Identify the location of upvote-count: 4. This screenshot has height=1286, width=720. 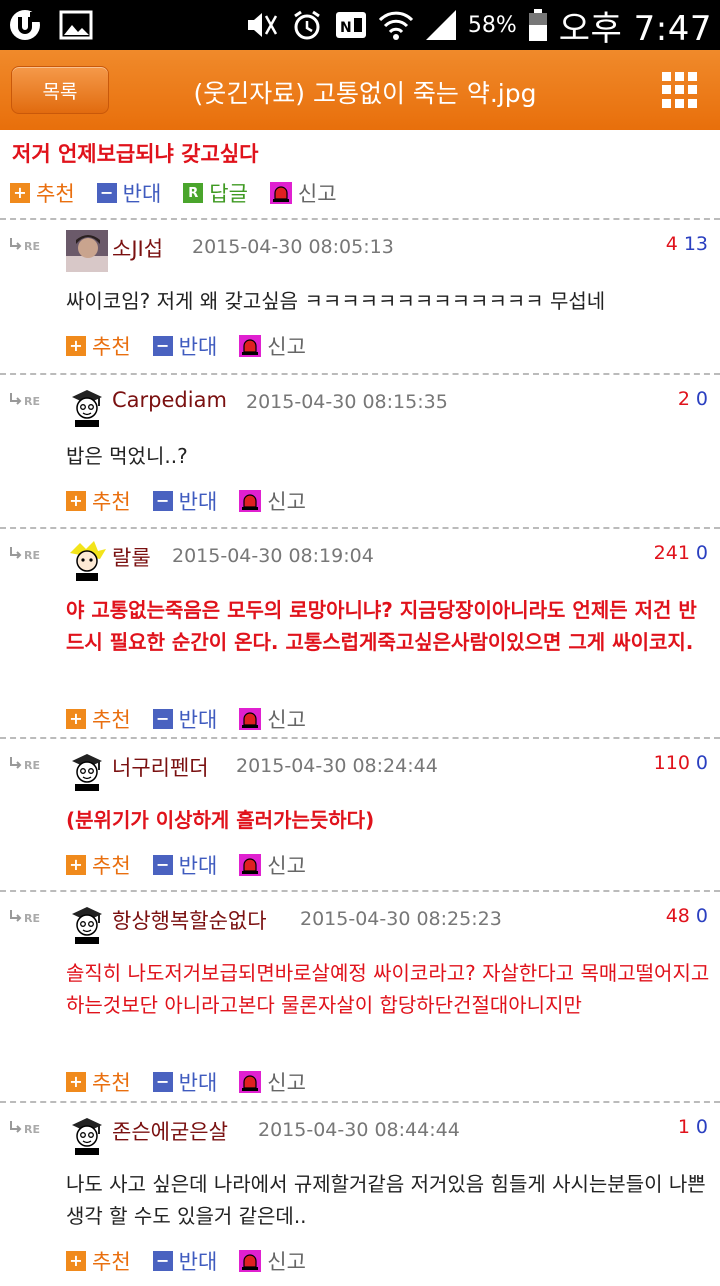
(671, 244).